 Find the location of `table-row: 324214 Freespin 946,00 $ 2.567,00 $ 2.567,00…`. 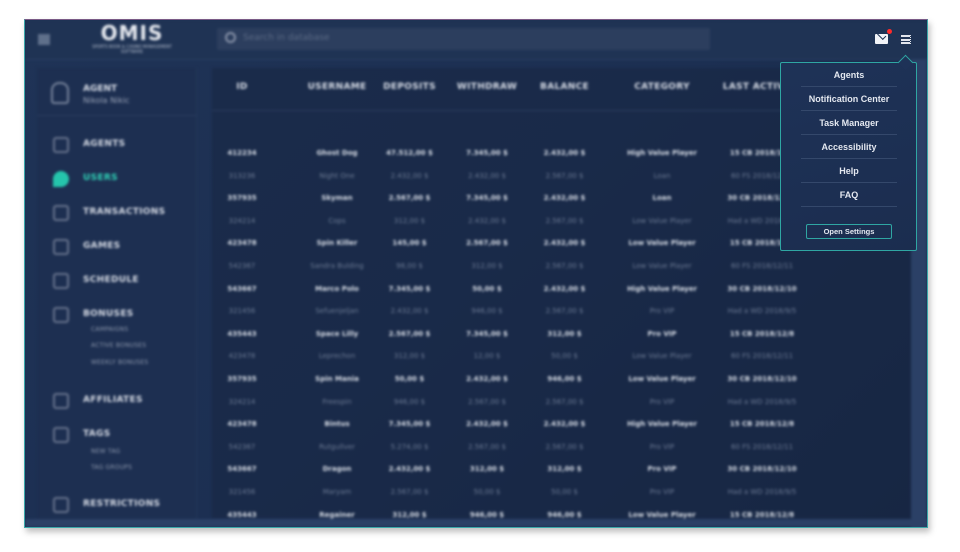

table-row: 324214 Freespin 946,00 $ 2.567,00 $ 2.567,00… is located at coordinates (562, 404).